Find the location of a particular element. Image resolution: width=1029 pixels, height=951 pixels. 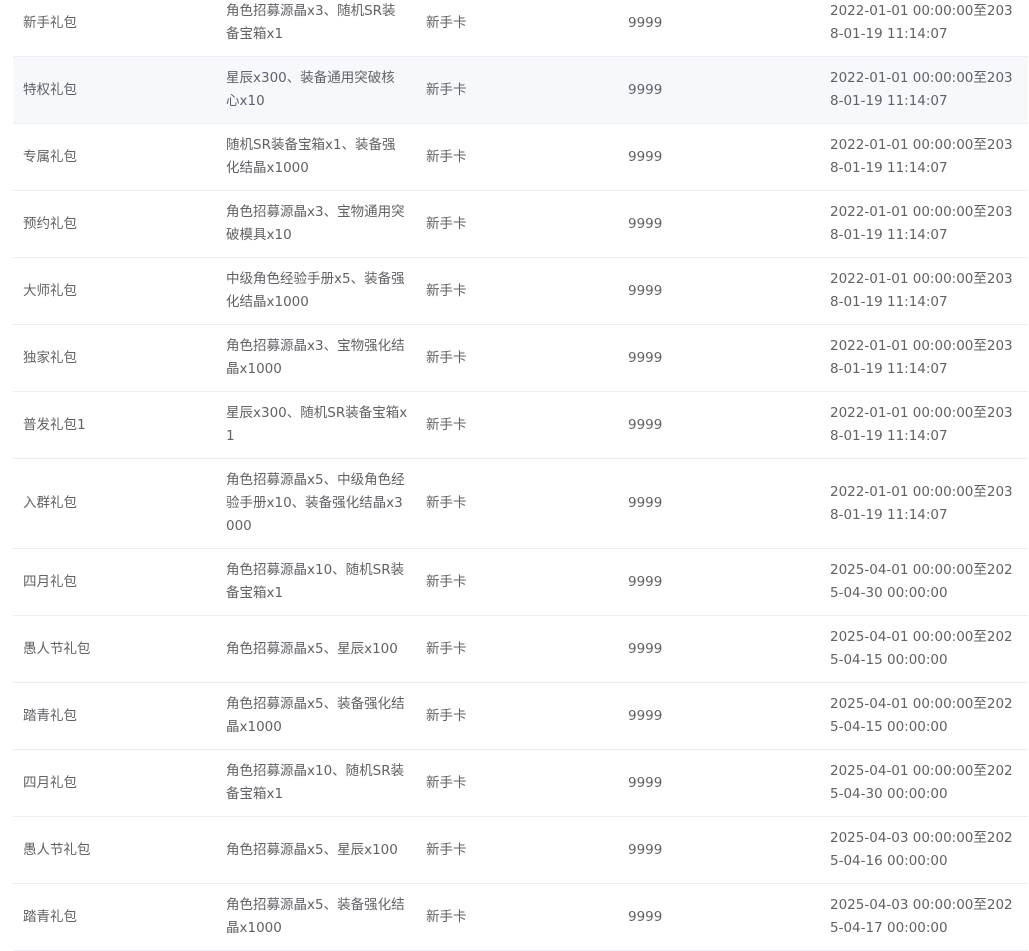

gift-content-cell: 角色招募源晶x3、宝物通用突破模具x10 is located at coordinates (317, 224).